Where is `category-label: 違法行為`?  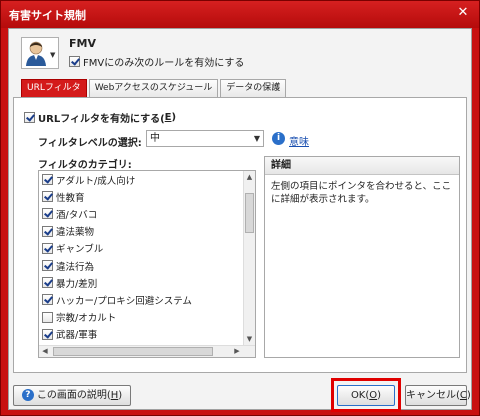 category-label: 違法行為 is located at coordinates (75, 267).